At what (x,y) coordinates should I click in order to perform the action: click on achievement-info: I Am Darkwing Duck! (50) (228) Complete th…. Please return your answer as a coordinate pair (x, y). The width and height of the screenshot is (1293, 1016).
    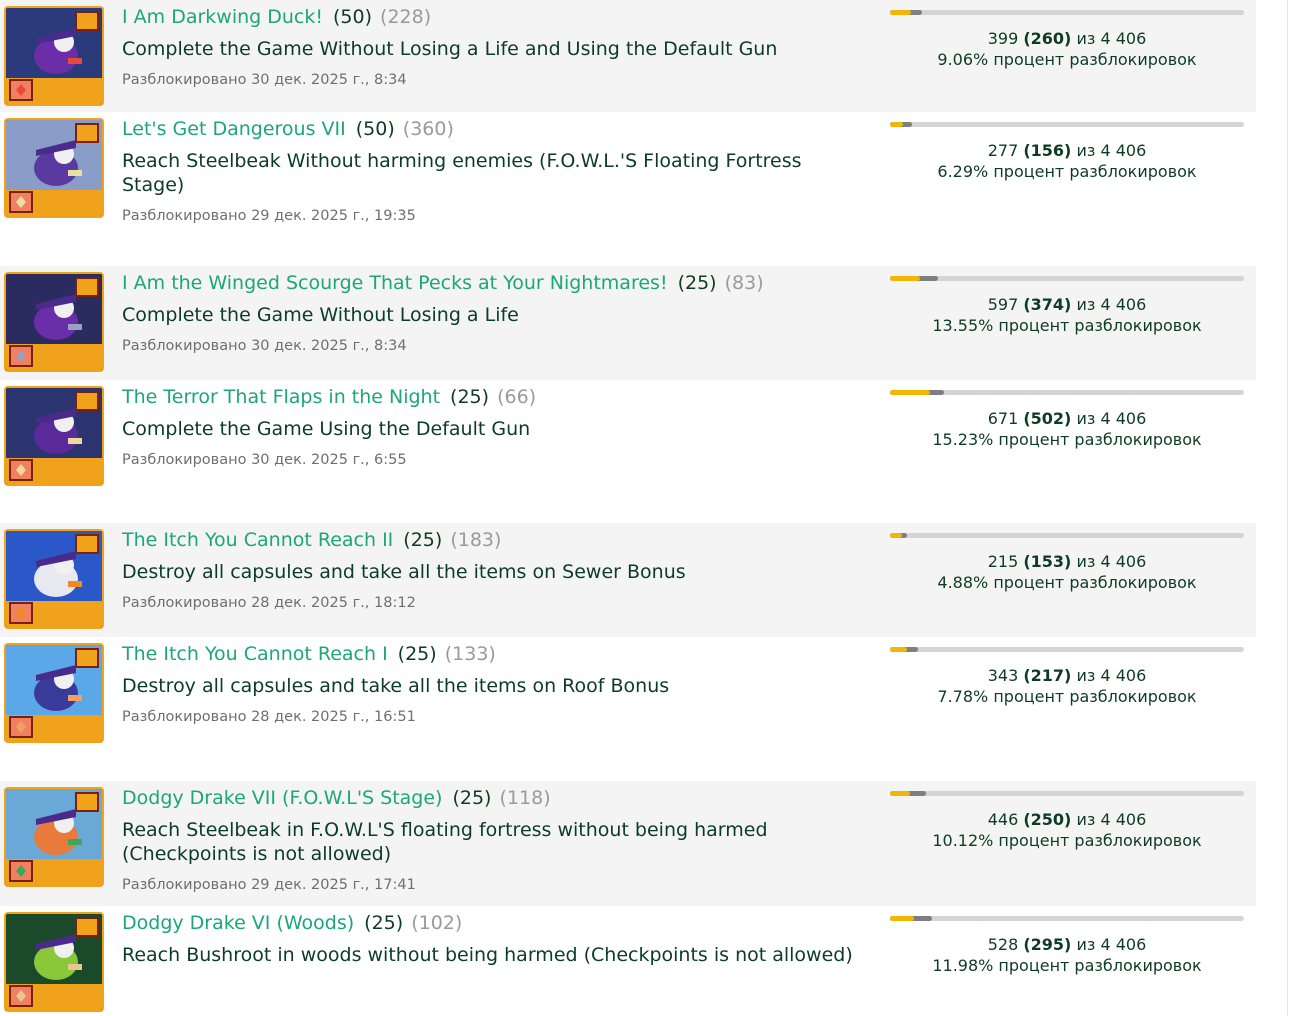
    Looking at the image, I should click on (492, 47).